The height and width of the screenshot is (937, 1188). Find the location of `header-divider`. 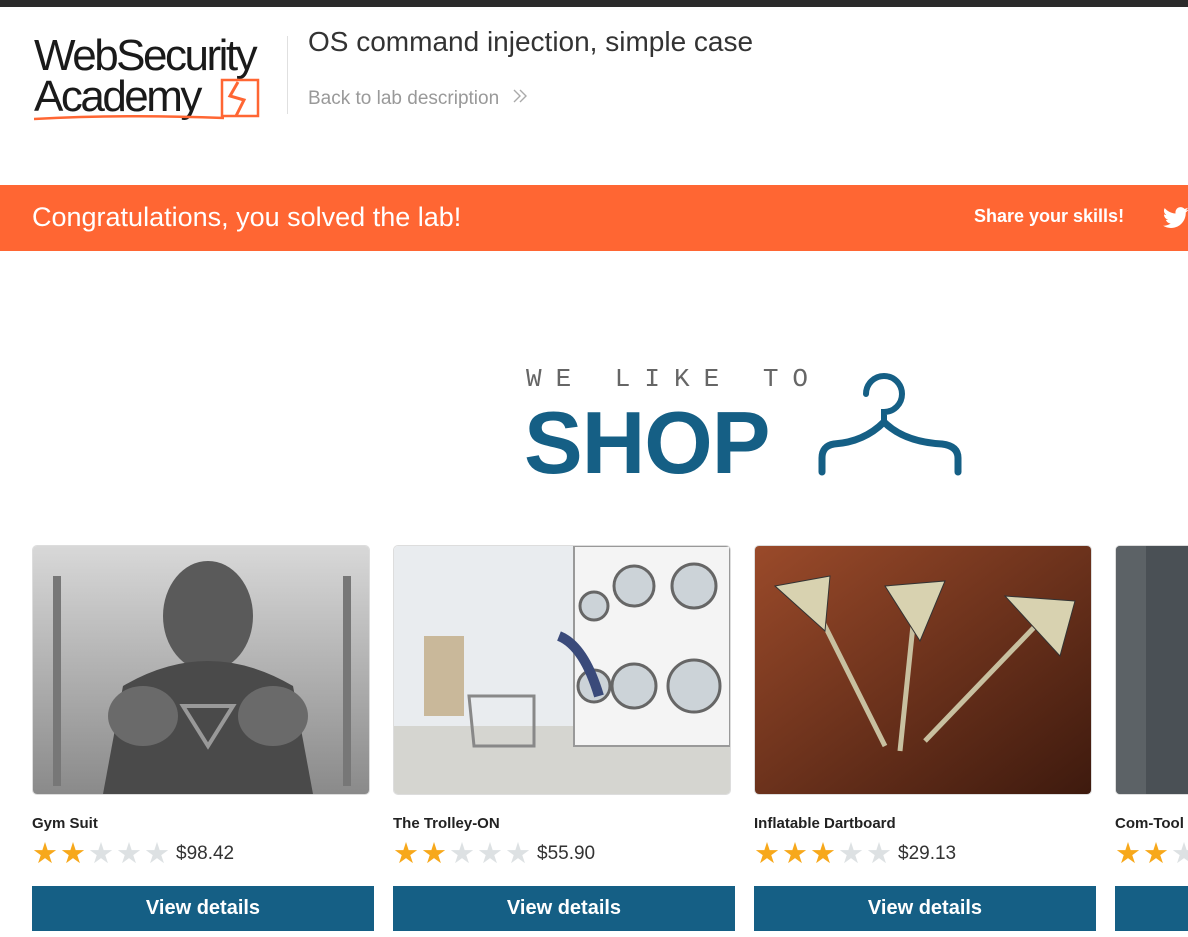

header-divider is located at coordinates (287, 75).